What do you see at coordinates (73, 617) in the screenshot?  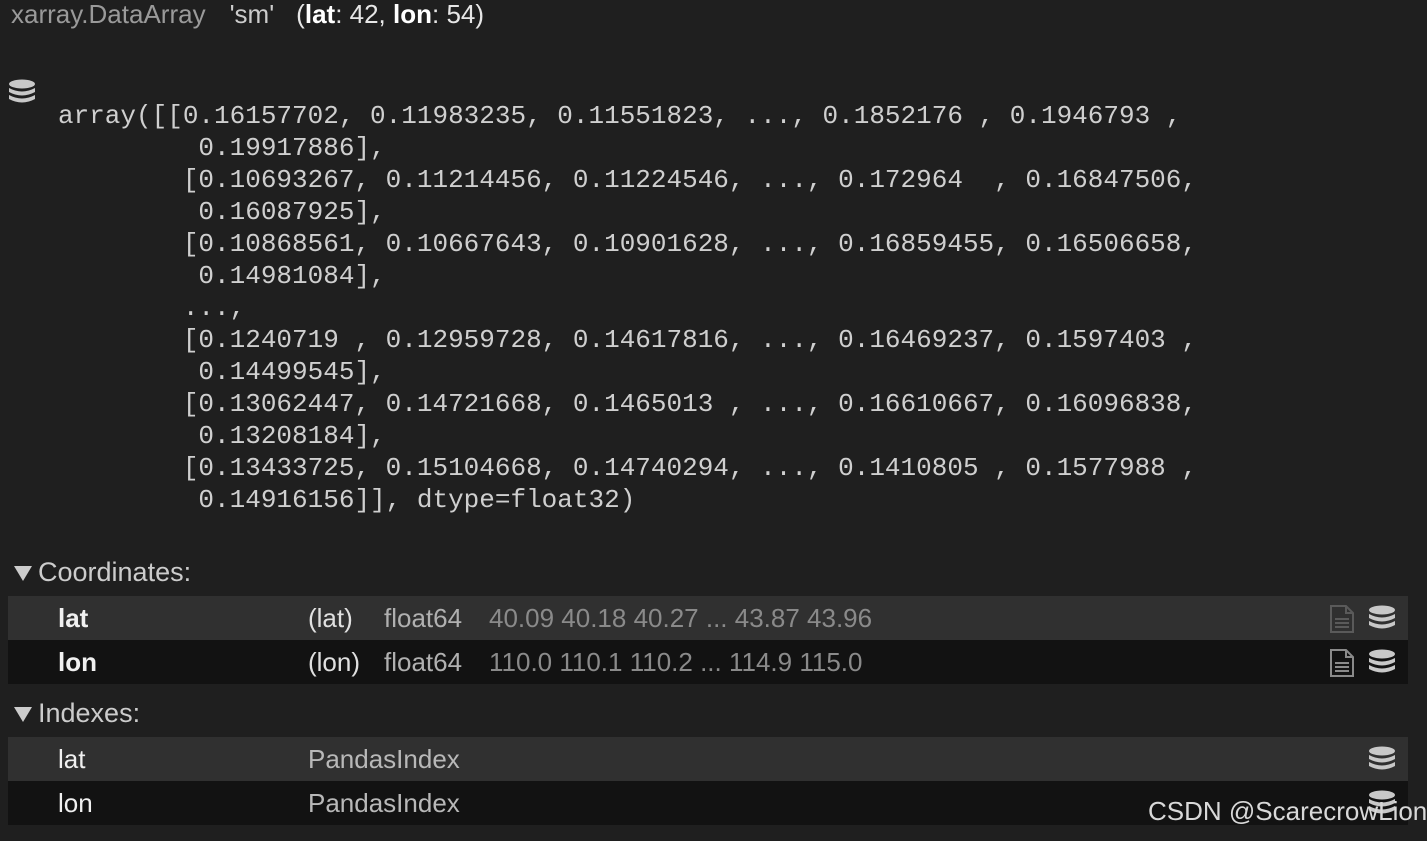 I see `coordinate-name: lat` at bounding box center [73, 617].